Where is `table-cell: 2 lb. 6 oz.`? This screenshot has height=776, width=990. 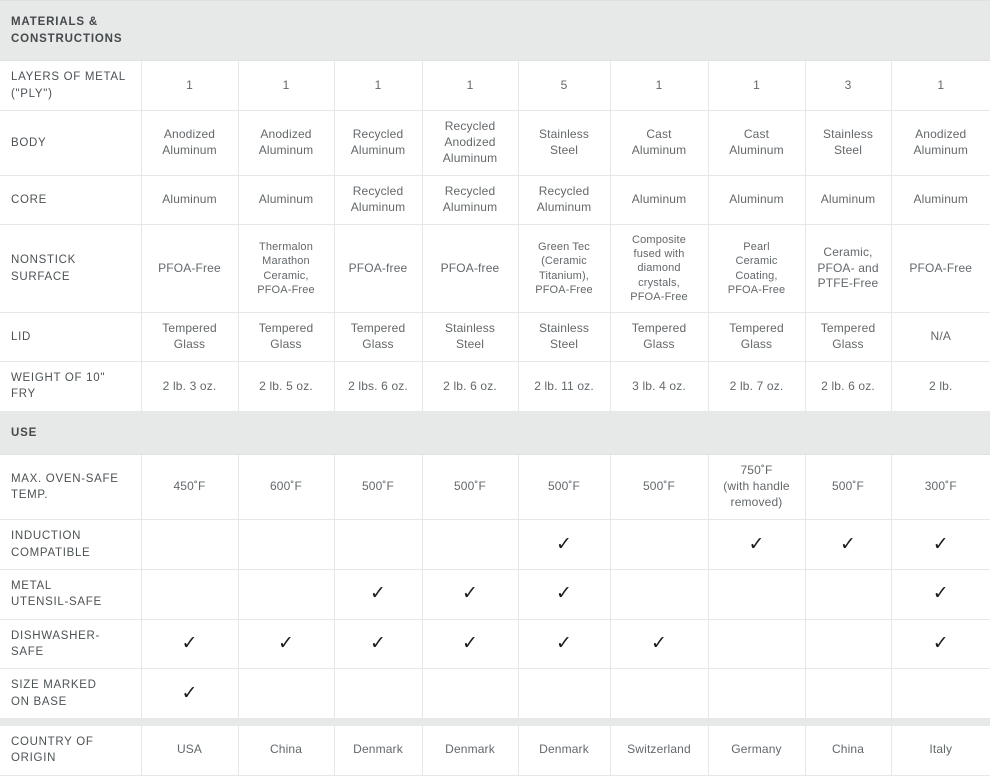 table-cell: 2 lb. 6 oz. is located at coordinates (848, 386).